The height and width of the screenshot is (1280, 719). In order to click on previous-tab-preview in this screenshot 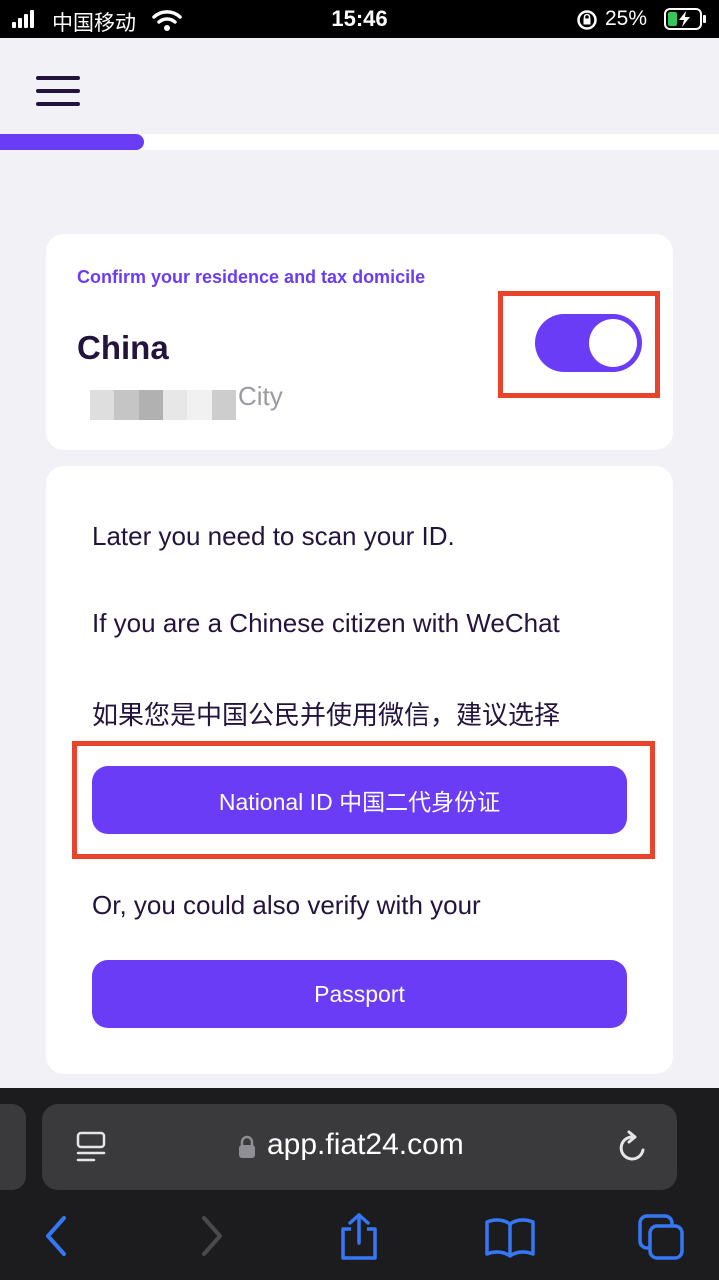, I will do `click(13, 1147)`.